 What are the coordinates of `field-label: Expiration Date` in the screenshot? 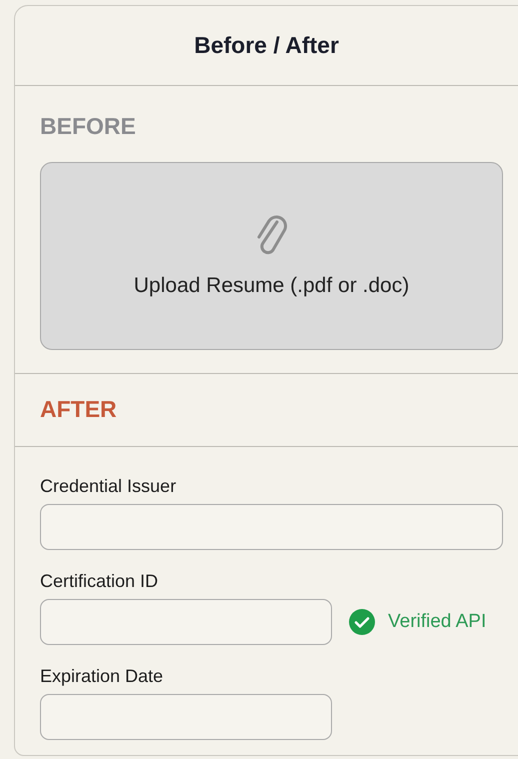 It's located at (102, 676).